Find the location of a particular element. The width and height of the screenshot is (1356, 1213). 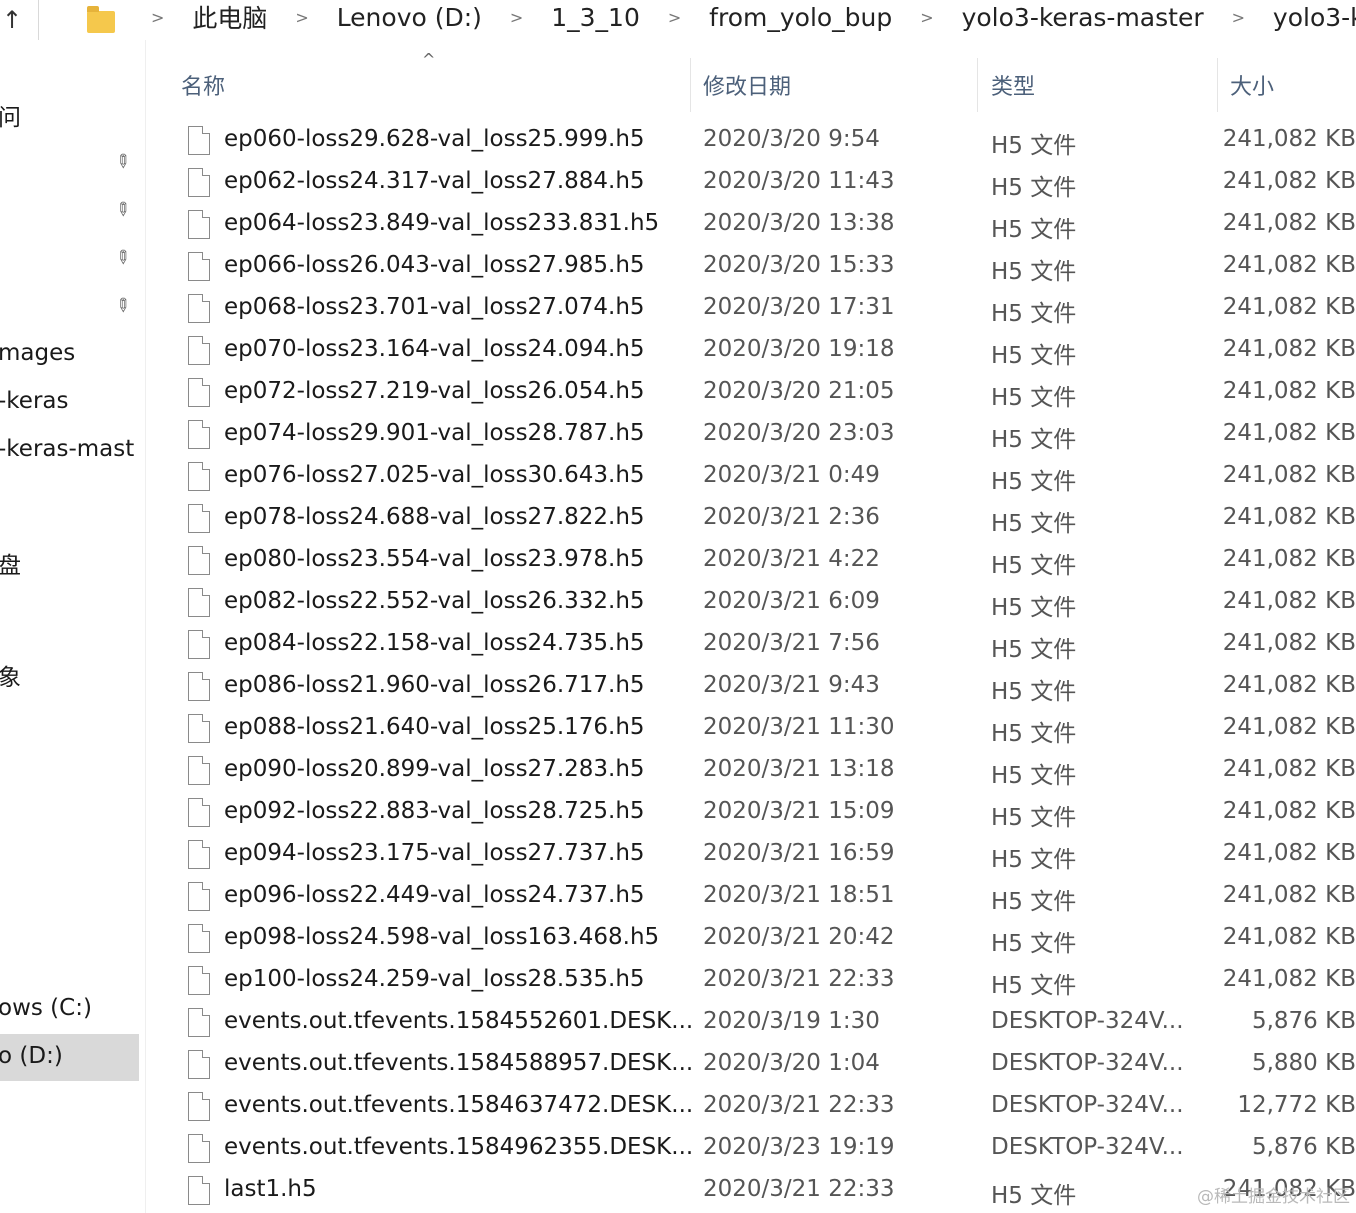

nav-item-objects: 象 is located at coordinates (10, 675).